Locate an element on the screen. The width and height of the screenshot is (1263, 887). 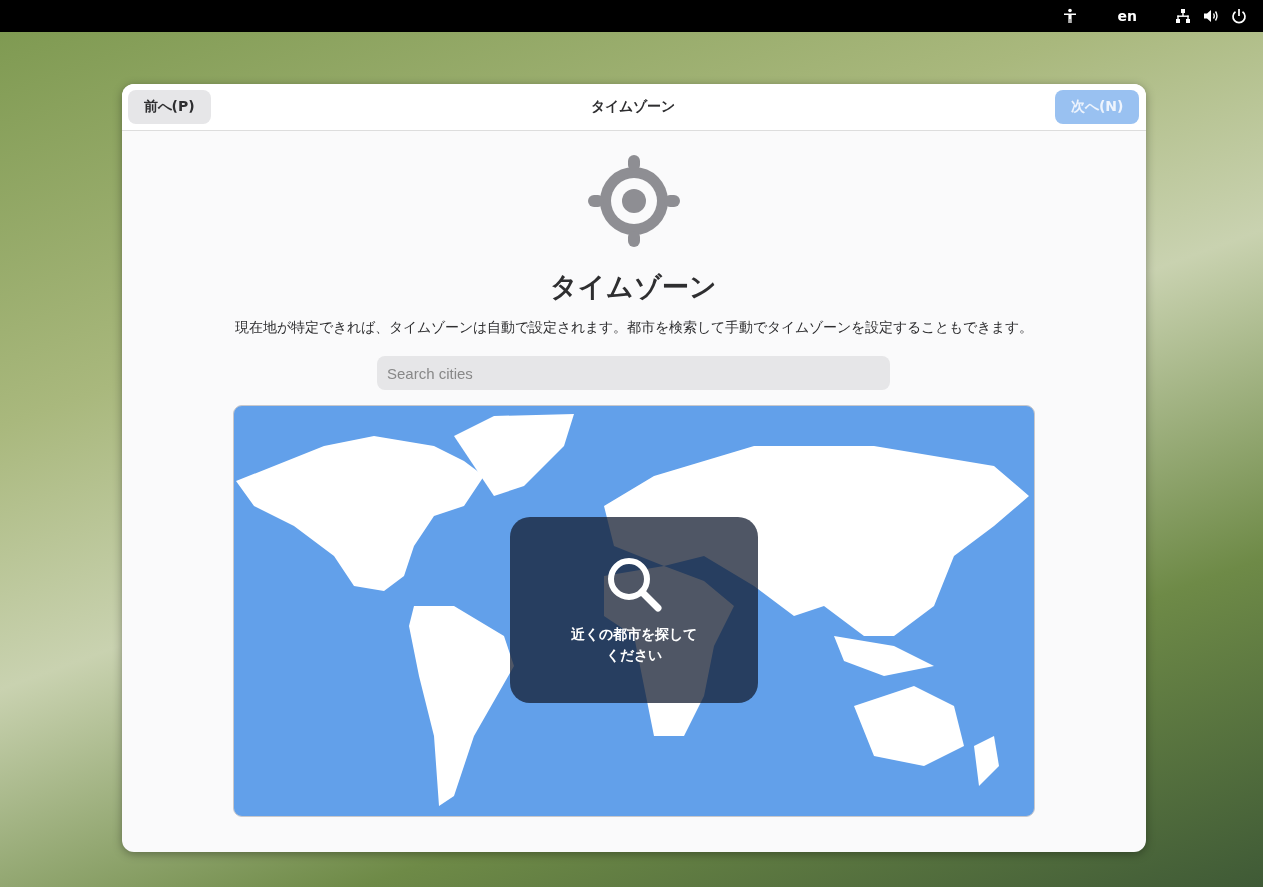
volume-icon is located at coordinates (1211, 16).